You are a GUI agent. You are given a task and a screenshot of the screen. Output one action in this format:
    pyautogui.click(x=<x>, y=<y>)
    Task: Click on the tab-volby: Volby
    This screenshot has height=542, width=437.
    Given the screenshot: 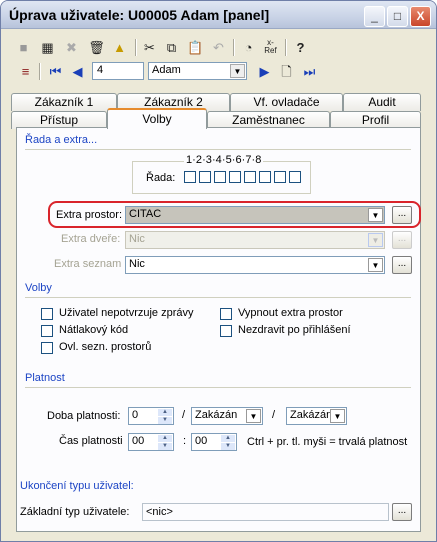 What is the action you would take?
    pyautogui.click(x=157, y=118)
    